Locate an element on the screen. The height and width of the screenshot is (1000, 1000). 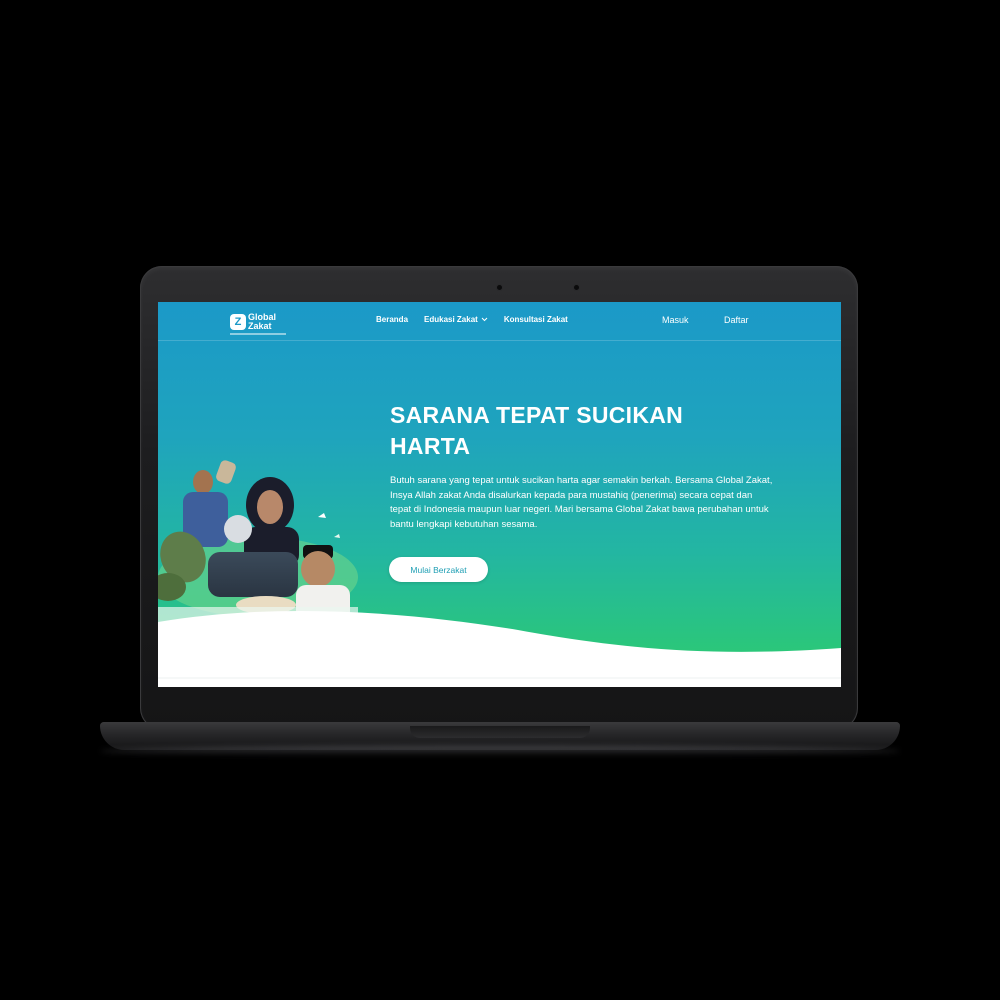
logo-line-2: Zakat is located at coordinates (260, 326).